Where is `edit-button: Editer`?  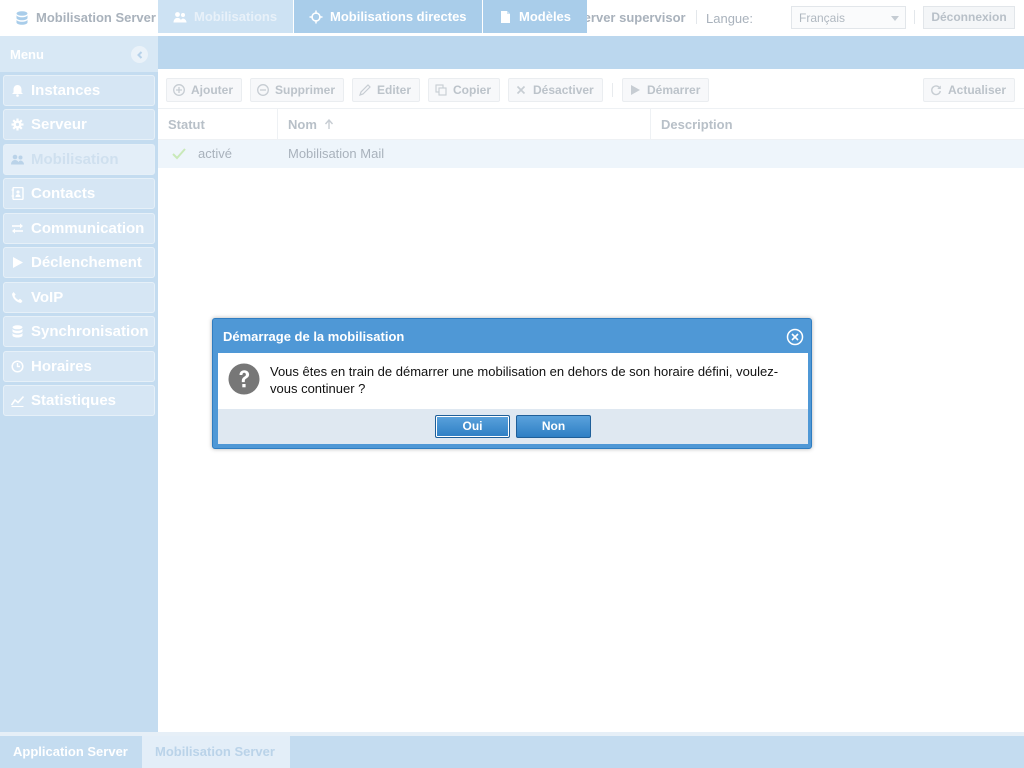
edit-button: Editer is located at coordinates (386, 90).